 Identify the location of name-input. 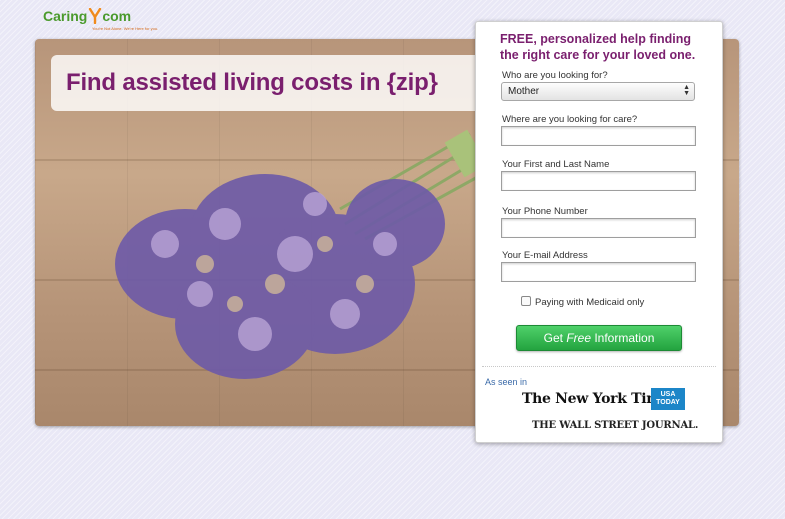
(598, 181).